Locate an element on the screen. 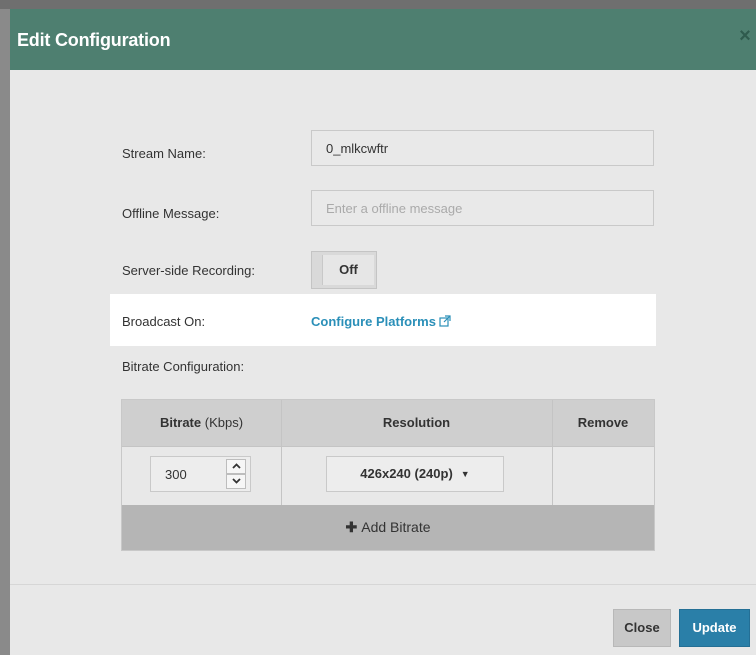 The height and width of the screenshot is (655, 756). bitrate-config-label: Bitrate Configuration: is located at coordinates (183, 366).